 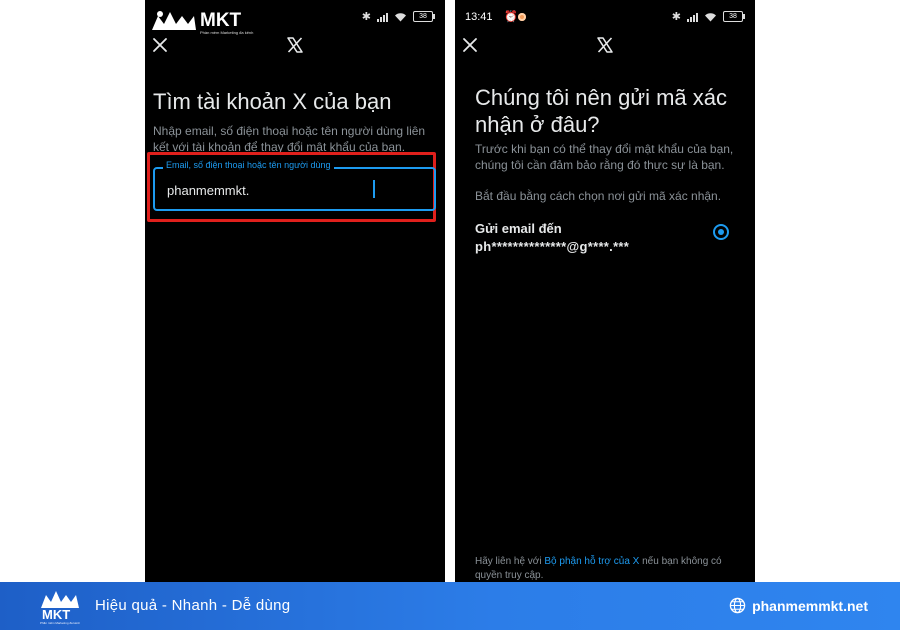 I want to click on recording-icon, so click(x=522, y=17).